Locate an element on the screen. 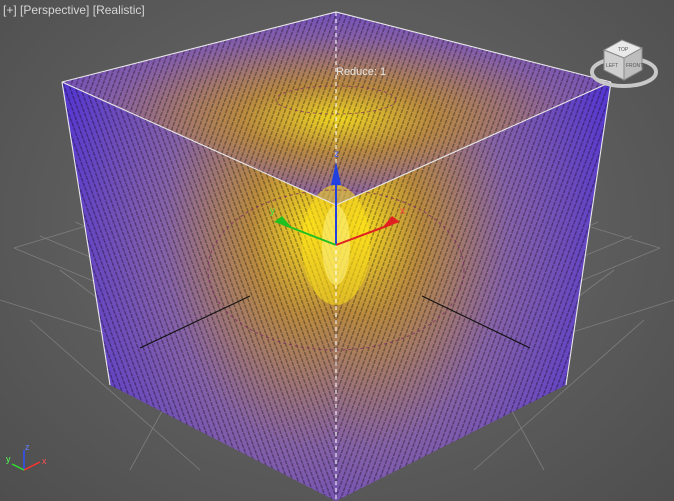 The width and height of the screenshot is (674, 501). tripod-z-label: z is located at coordinates (27, 447).